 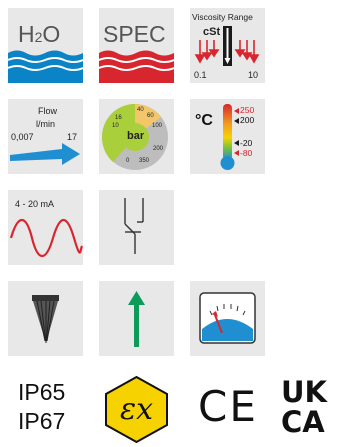 I want to click on ip-rating-icon: IP65 IP67, so click(x=45, y=409).